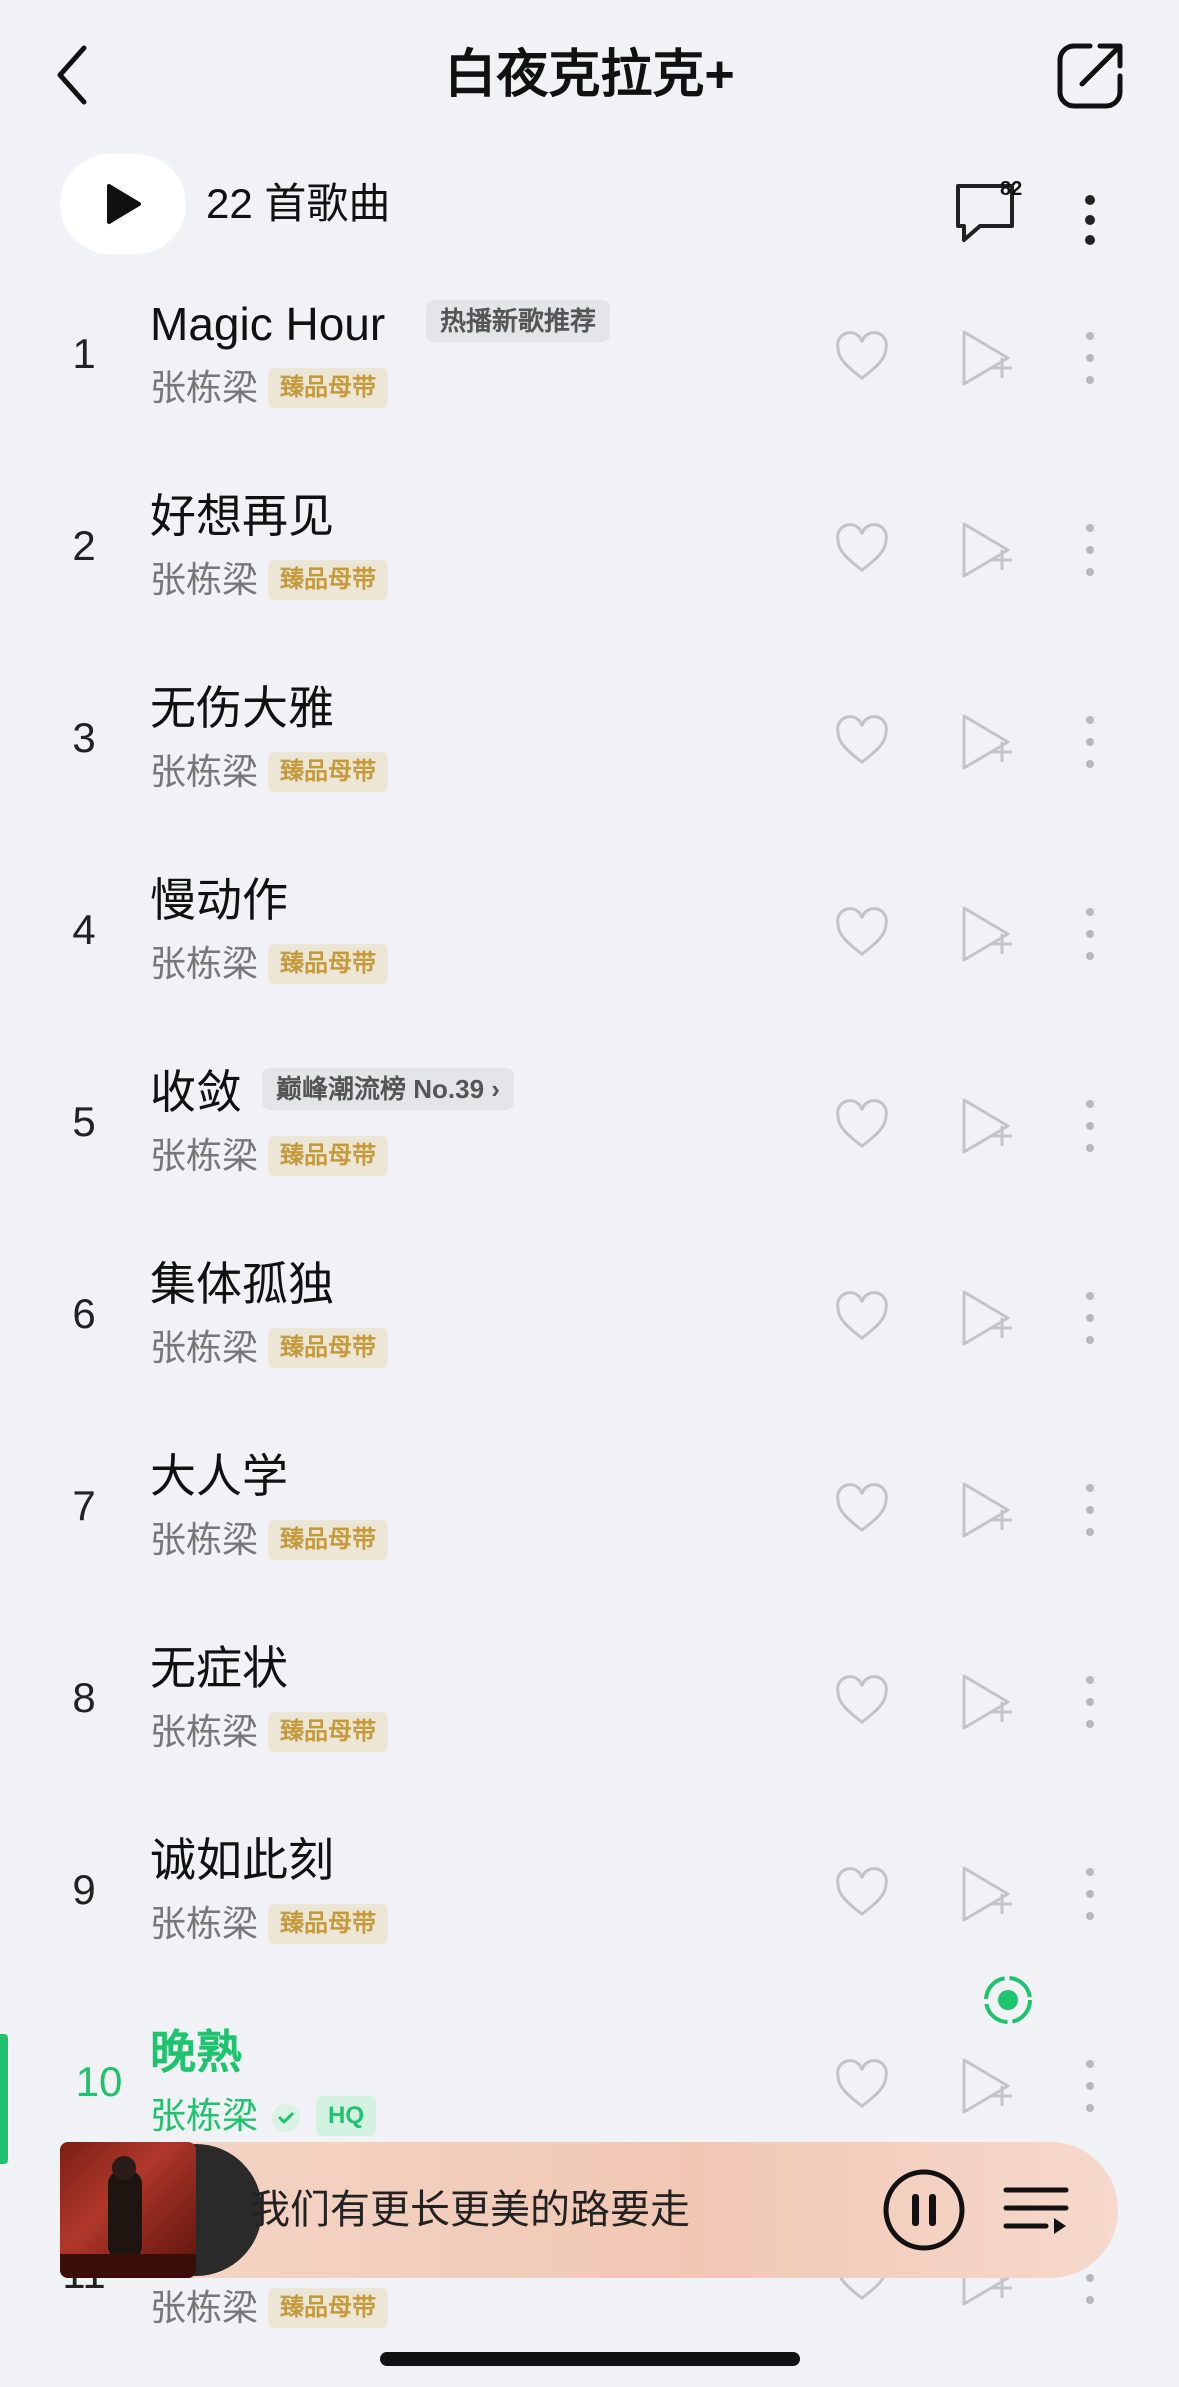 The width and height of the screenshot is (1179, 2387). Describe the element at coordinates (196, 2052) in the screenshot. I see `song-title: 晚熟` at that location.